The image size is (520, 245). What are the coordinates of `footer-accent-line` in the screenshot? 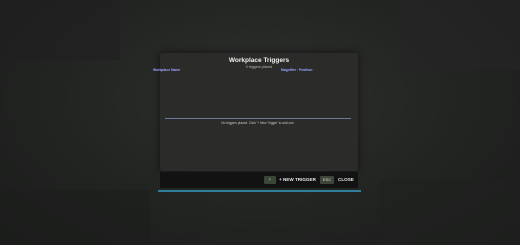 It's located at (259, 191).